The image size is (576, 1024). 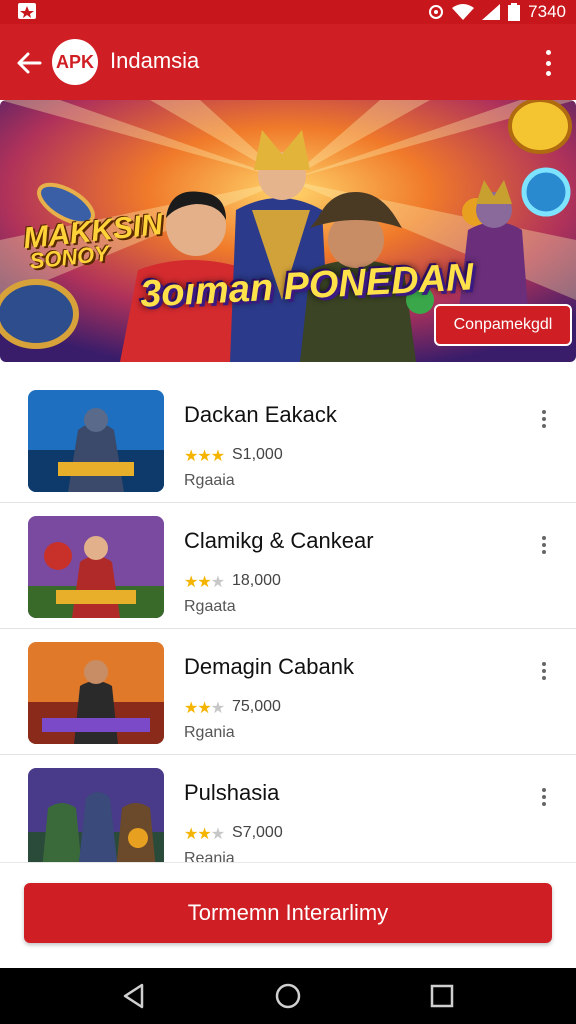 I want to click on status-time: 7340, so click(x=547, y=11).